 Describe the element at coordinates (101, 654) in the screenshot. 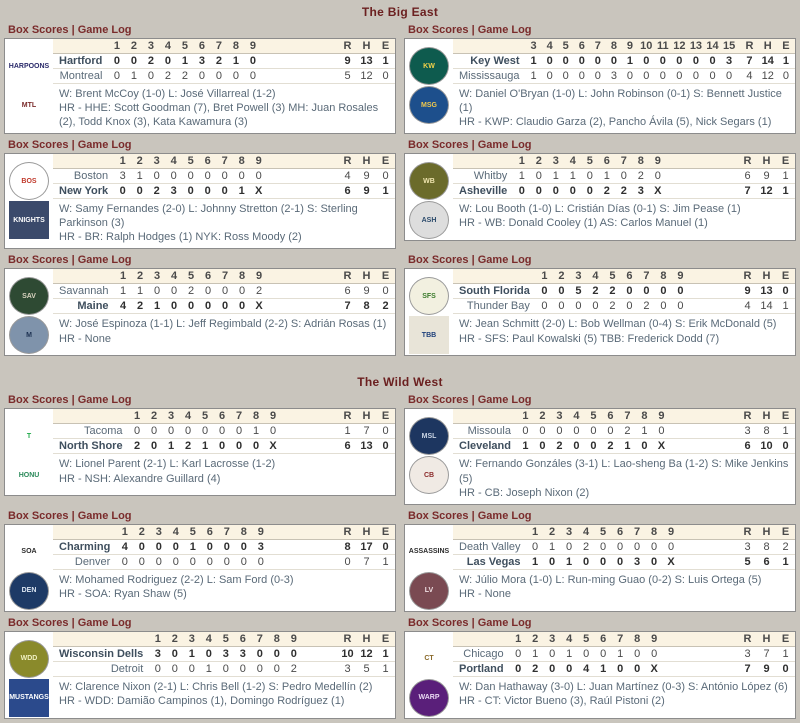

I see `team-name-away: Wisconsin Dells` at that location.